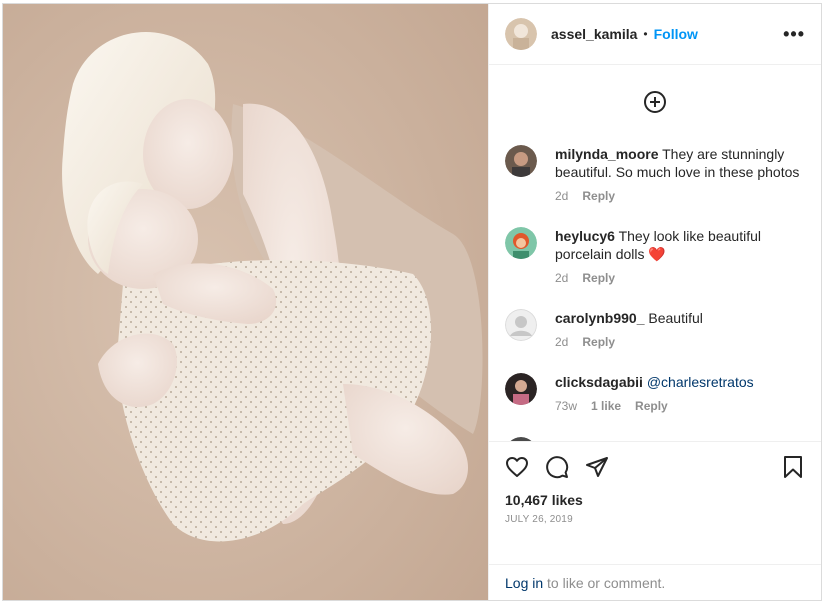 The width and height of the screenshot is (825, 603). I want to click on comment-body: carolynb990_ Beautiful 2d Reply, so click(680, 329).